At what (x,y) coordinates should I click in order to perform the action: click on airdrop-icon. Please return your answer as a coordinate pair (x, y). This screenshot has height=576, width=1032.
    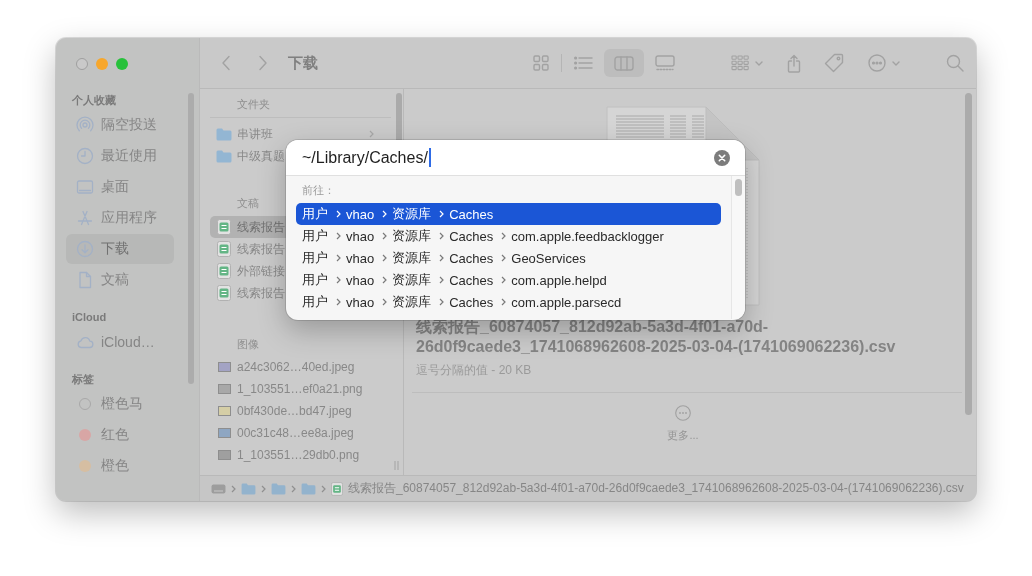
    Looking at the image, I should click on (85, 125).